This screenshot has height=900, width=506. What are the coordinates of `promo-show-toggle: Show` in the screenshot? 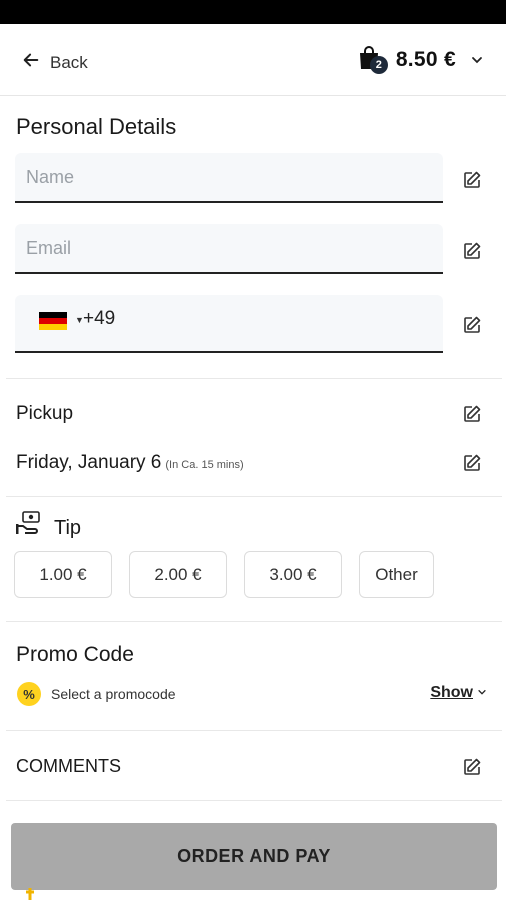 It's located at (458, 693).